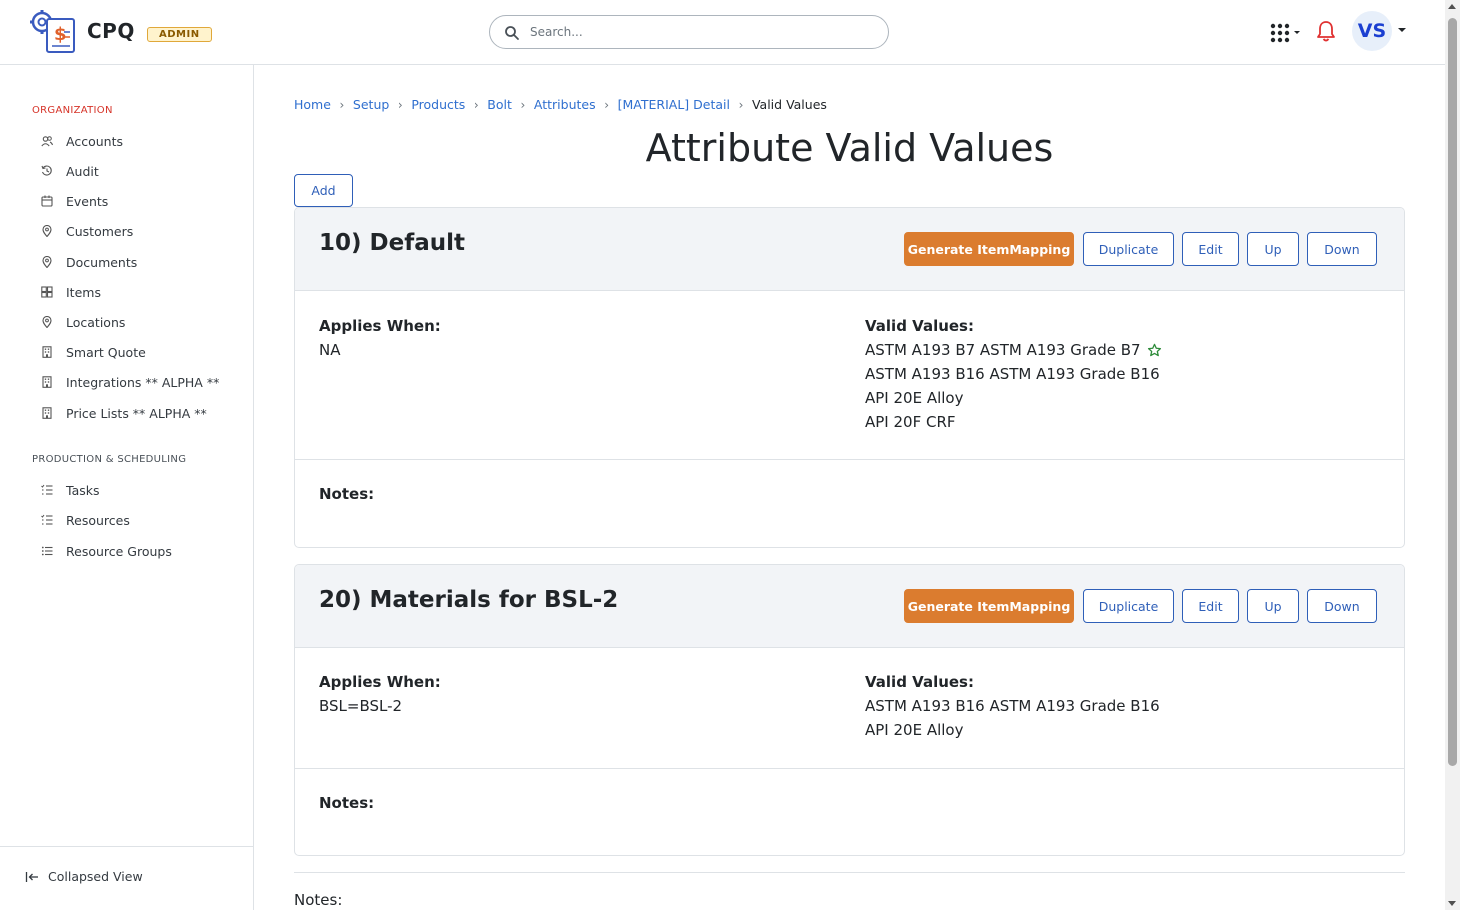 Image resolution: width=1460 pixels, height=910 pixels. I want to click on search-box, so click(689, 32).